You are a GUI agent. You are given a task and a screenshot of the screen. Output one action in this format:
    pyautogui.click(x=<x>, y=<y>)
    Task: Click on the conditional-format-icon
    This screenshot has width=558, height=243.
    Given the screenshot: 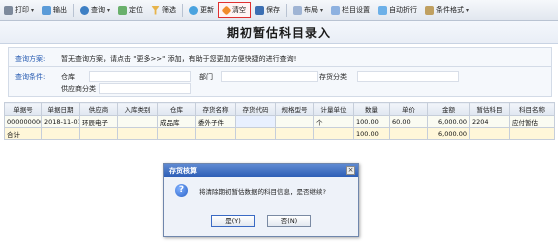 What is the action you would take?
    pyautogui.click(x=430, y=10)
    